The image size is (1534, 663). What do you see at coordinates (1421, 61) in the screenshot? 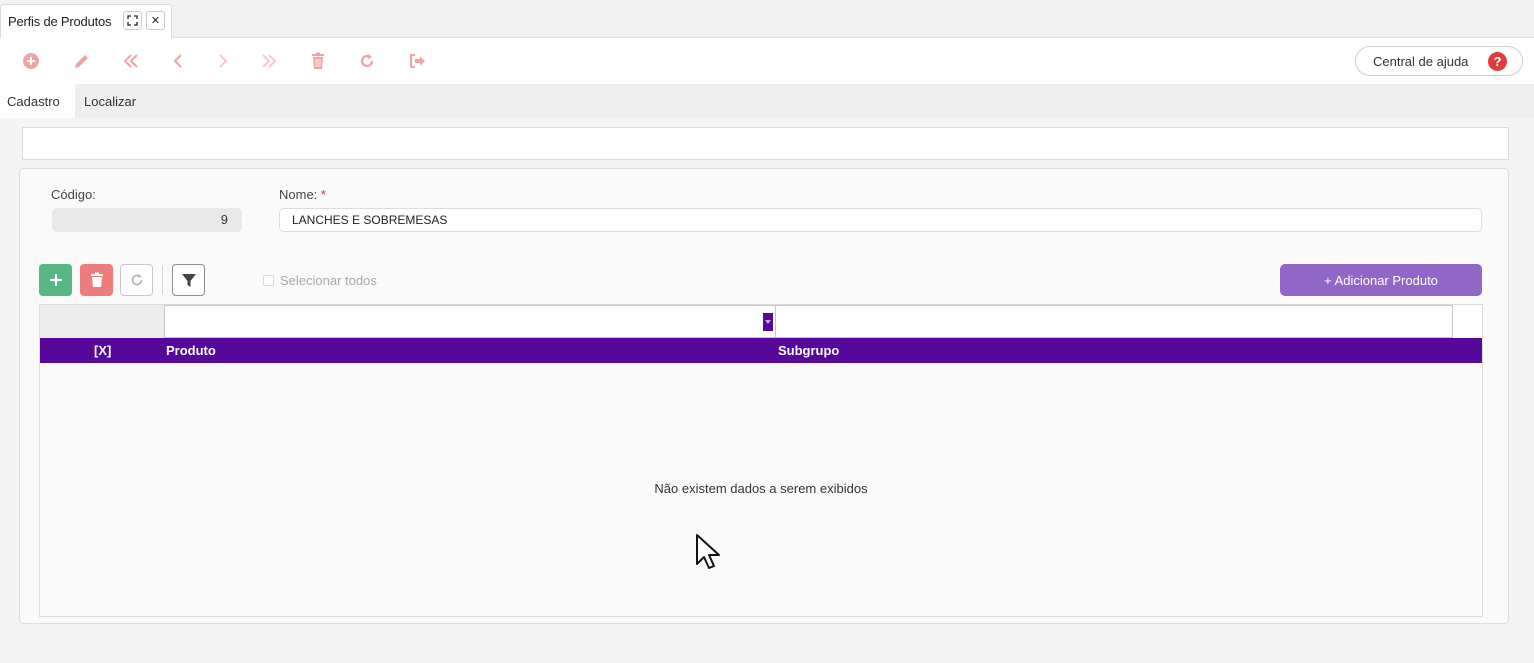
I see `help-center-label: Central de ajuda` at bounding box center [1421, 61].